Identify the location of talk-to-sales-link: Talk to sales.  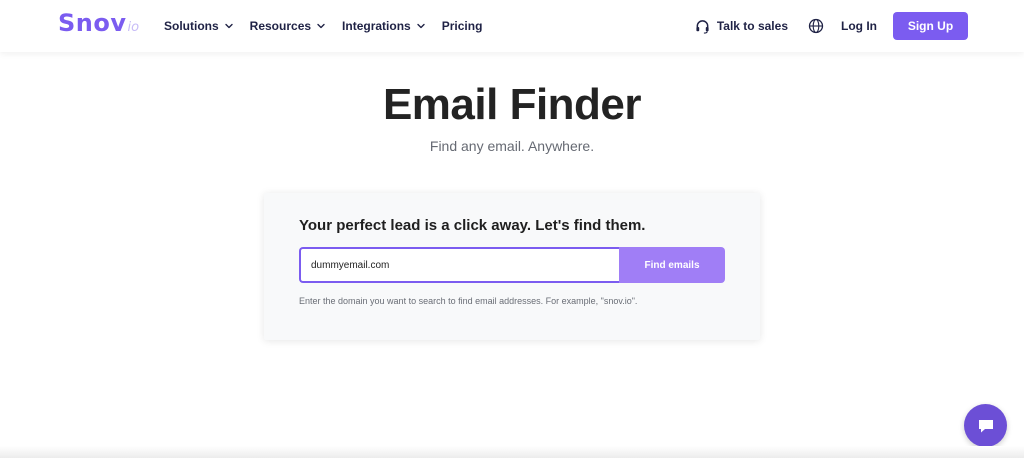
(741, 26).